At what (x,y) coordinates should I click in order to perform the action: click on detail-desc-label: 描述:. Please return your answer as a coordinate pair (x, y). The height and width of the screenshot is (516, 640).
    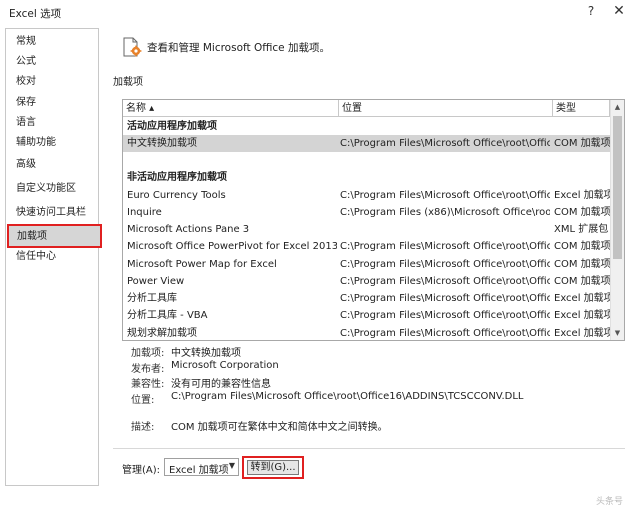
    Looking at the image, I should click on (143, 427).